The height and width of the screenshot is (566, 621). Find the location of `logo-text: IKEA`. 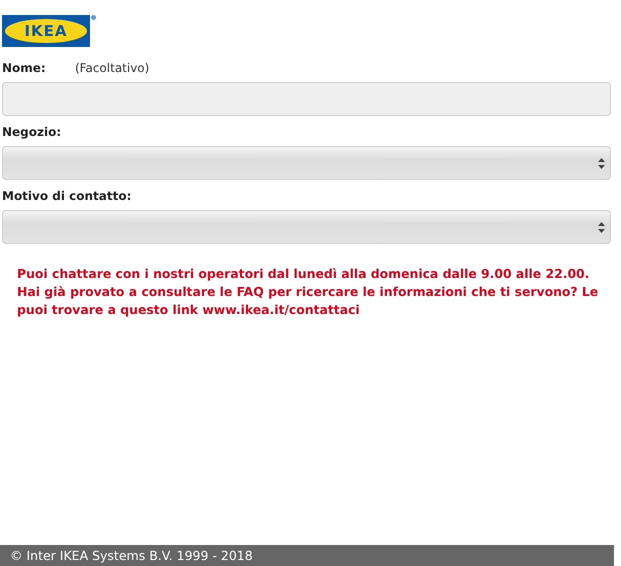

logo-text: IKEA is located at coordinates (46, 31).